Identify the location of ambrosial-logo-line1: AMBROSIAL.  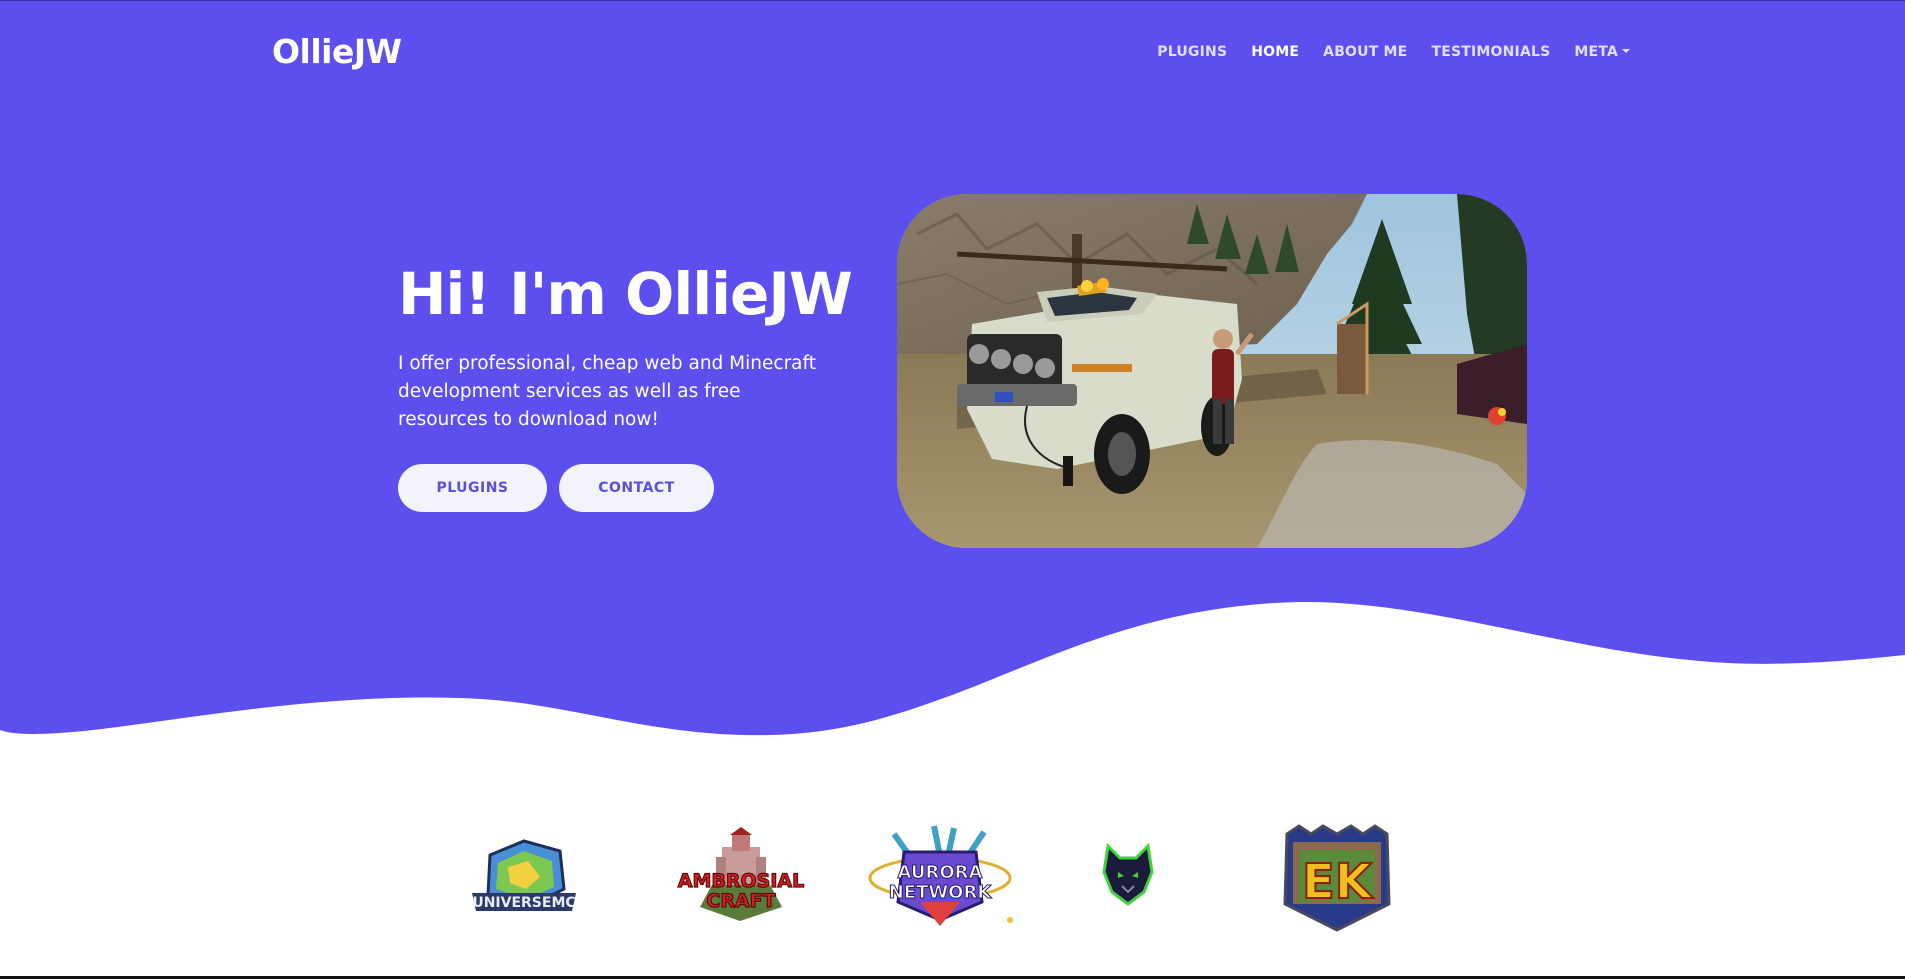
(741, 881).